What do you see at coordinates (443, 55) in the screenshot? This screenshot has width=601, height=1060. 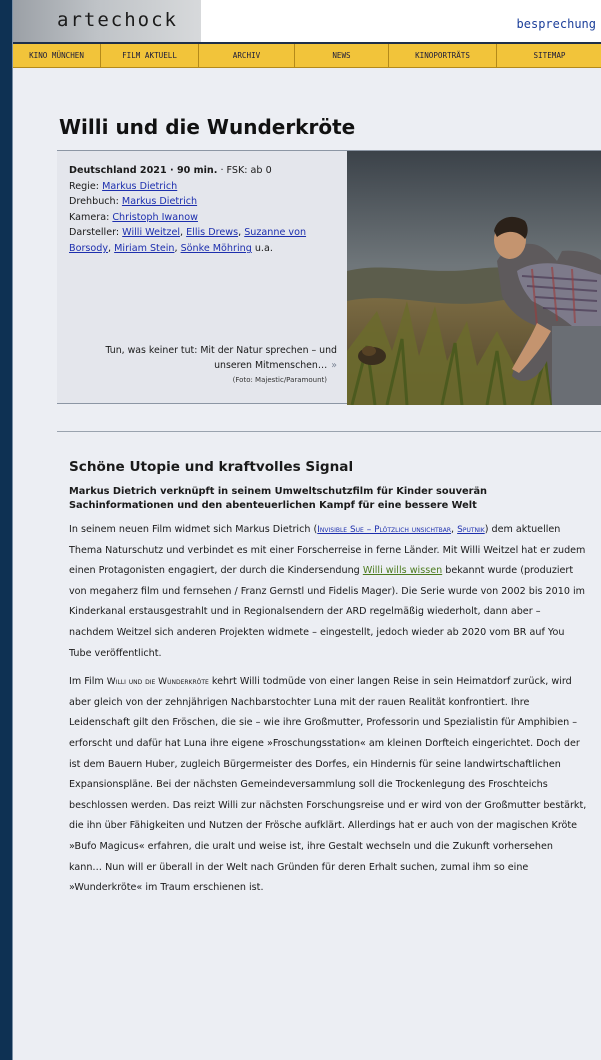 I see `nav-item-kinoportraets: KINOPORTRÄTS` at bounding box center [443, 55].